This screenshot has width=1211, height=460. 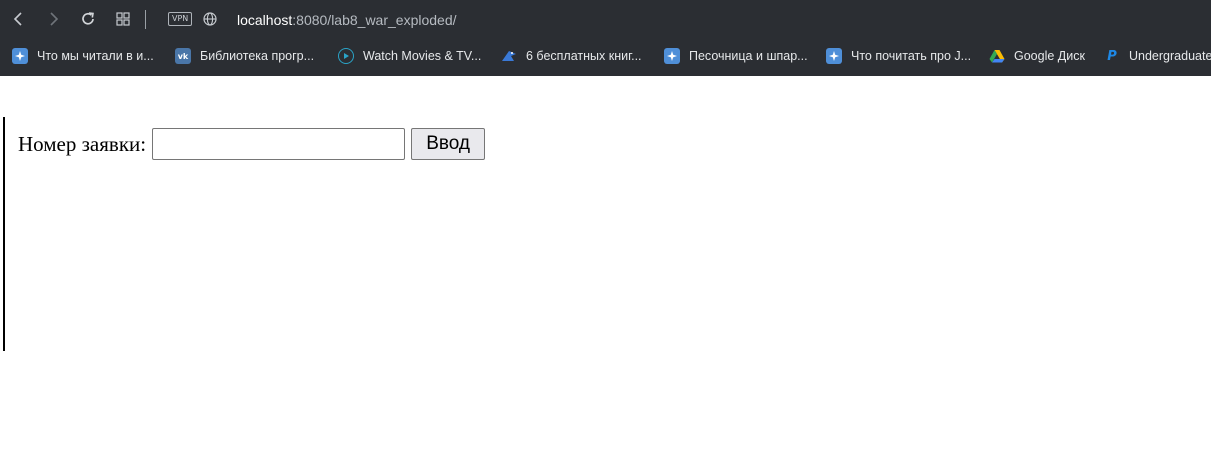 What do you see at coordinates (123, 19) in the screenshot?
I see `tabs-grid-icon` at bounding box center [123, 19].